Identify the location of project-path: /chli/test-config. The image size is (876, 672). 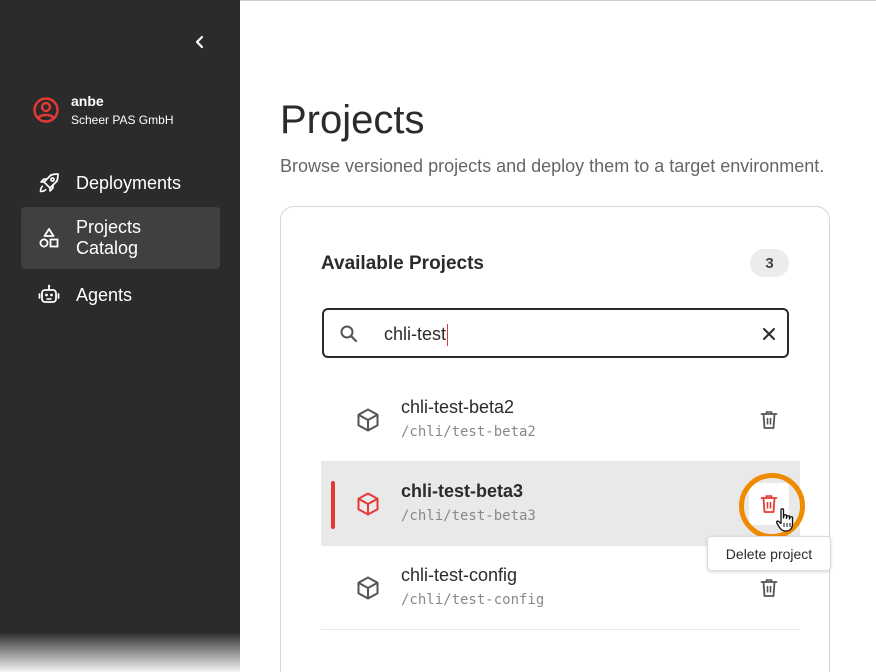
(473, 600).